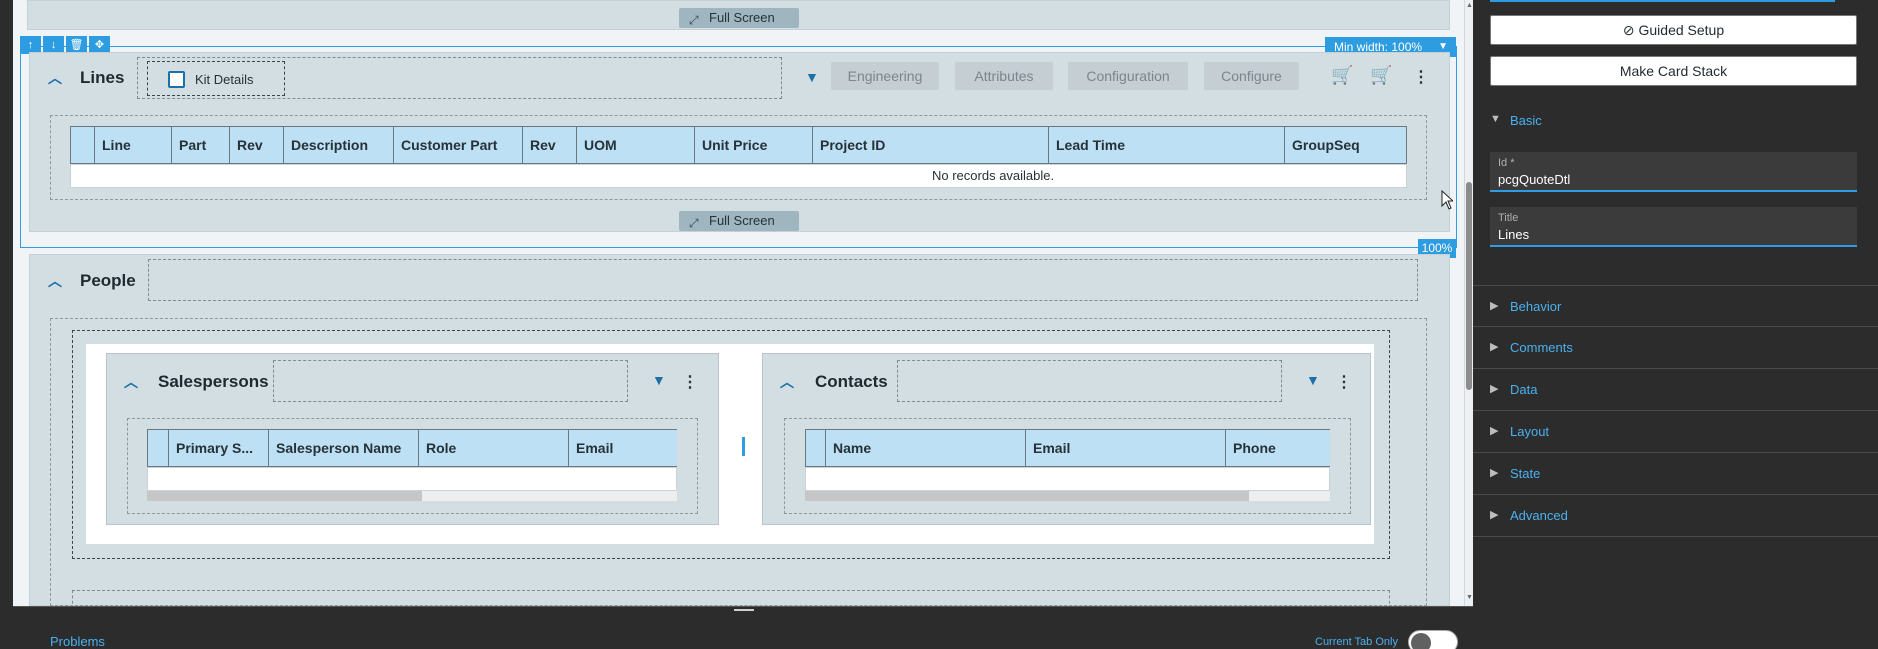  Describe the element at coordinates (201, 145) in the screenshot. I see `grid-col-part: Part` at that location.